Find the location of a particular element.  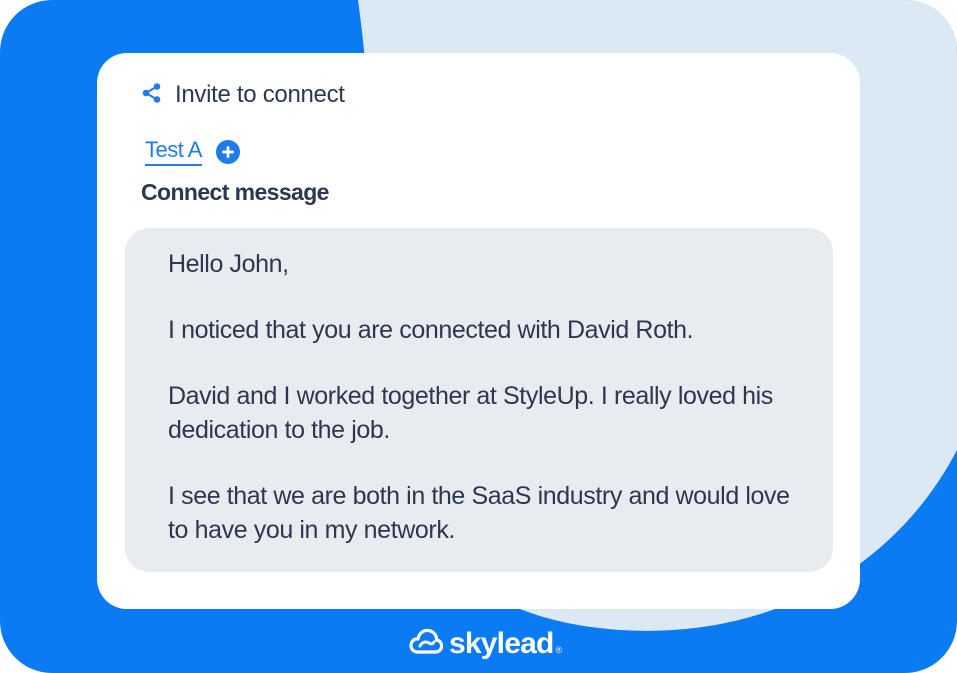

variant-tabs: Test A is located at coordinates (192, 151).